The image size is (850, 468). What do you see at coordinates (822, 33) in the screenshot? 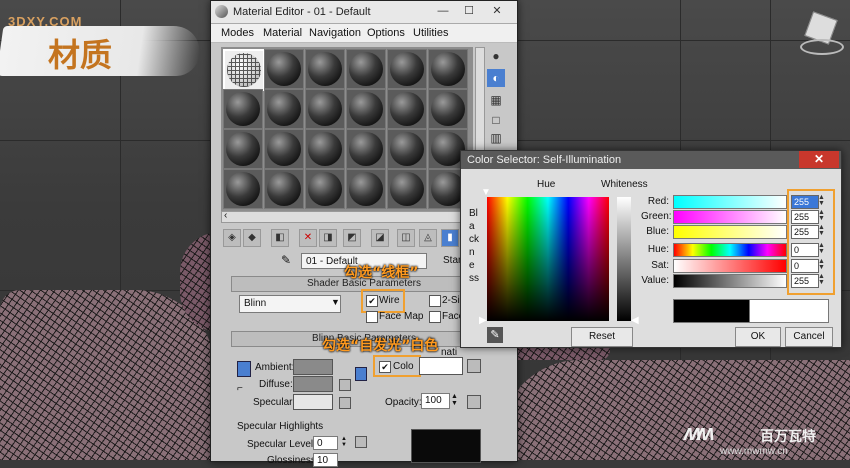
I see `view-cube-icon` at bounding box center [822, 33].